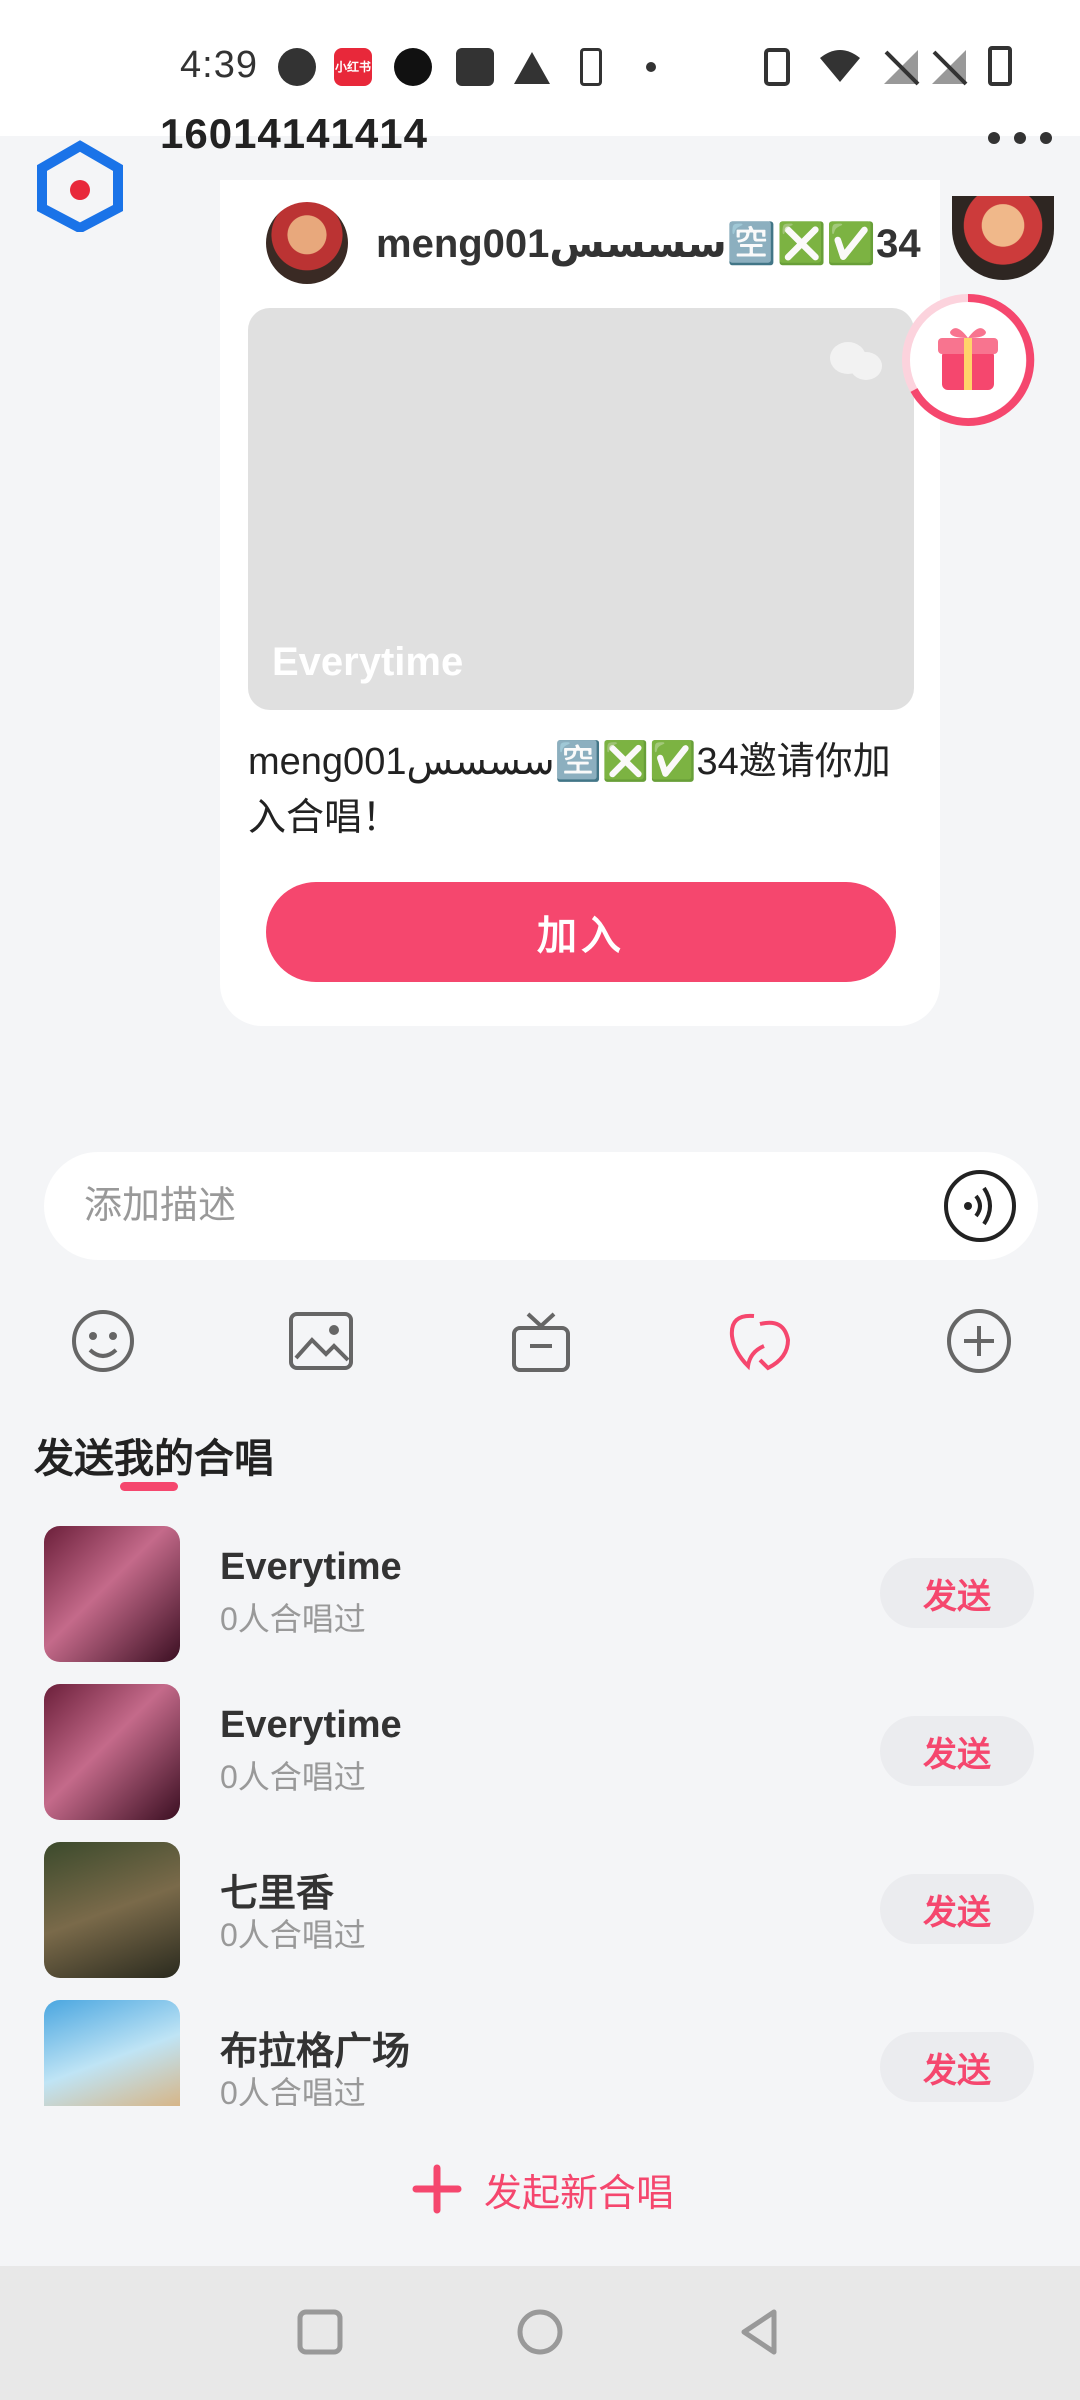 The height and width of the screenshot is (2400, 1080). I want to click on more-options-button, so click(1020, 138).